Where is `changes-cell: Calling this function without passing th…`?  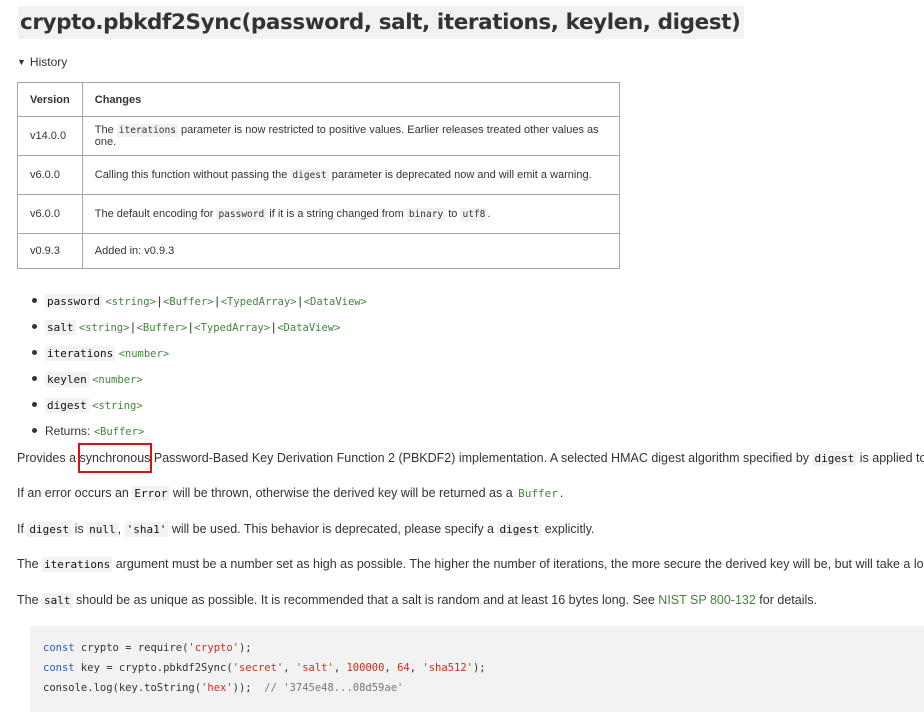 changes-cell: Calling this function without passing th… is located at coordinates (351, 175).